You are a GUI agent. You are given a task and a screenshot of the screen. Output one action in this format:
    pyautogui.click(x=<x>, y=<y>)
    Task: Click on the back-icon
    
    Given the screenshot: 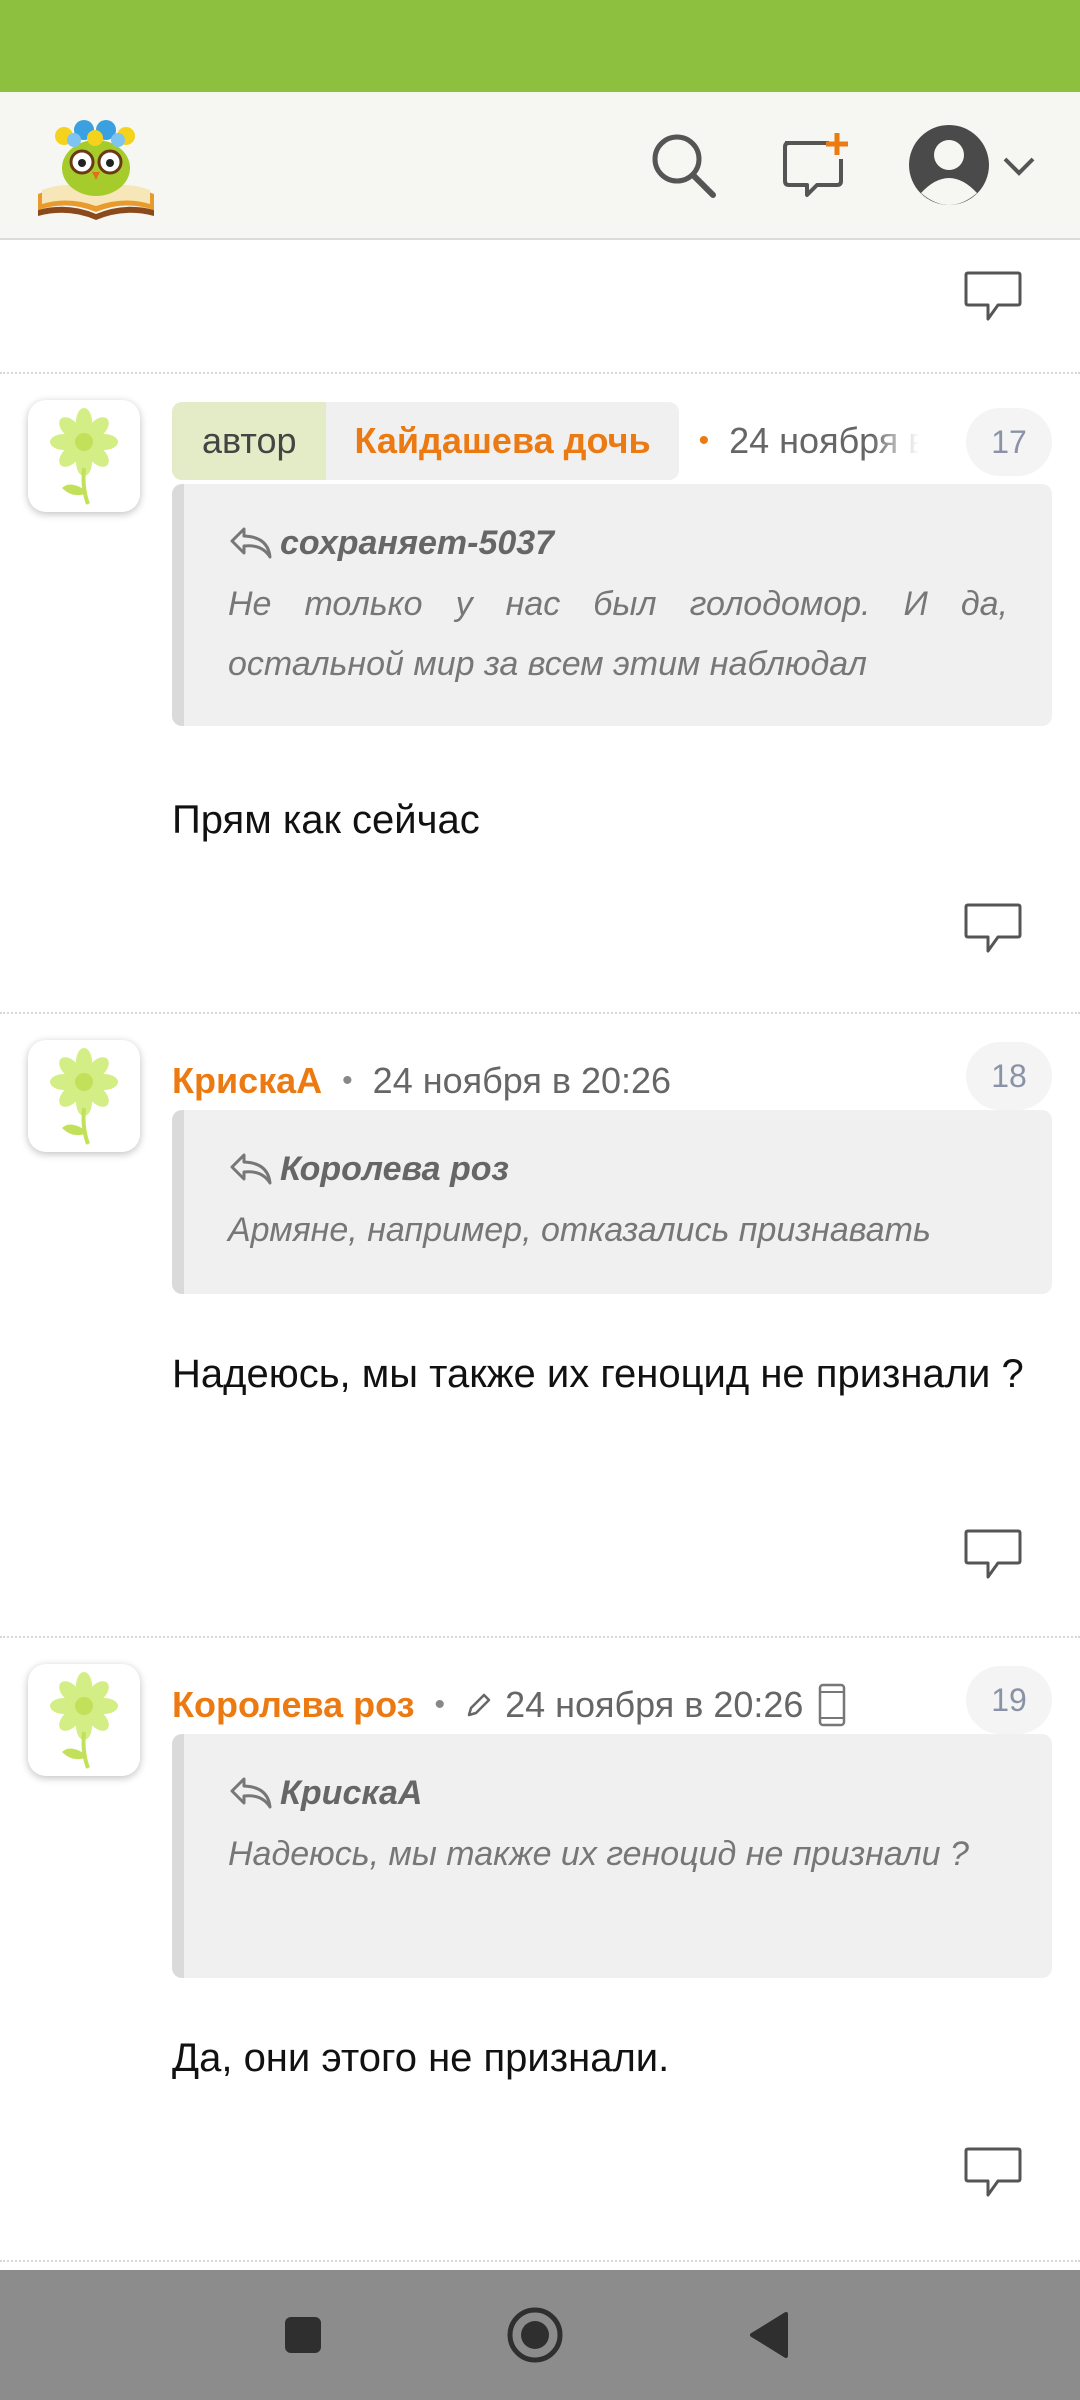 What is the action you would take?
    pyautogui.click(x=769, y=2335)
    